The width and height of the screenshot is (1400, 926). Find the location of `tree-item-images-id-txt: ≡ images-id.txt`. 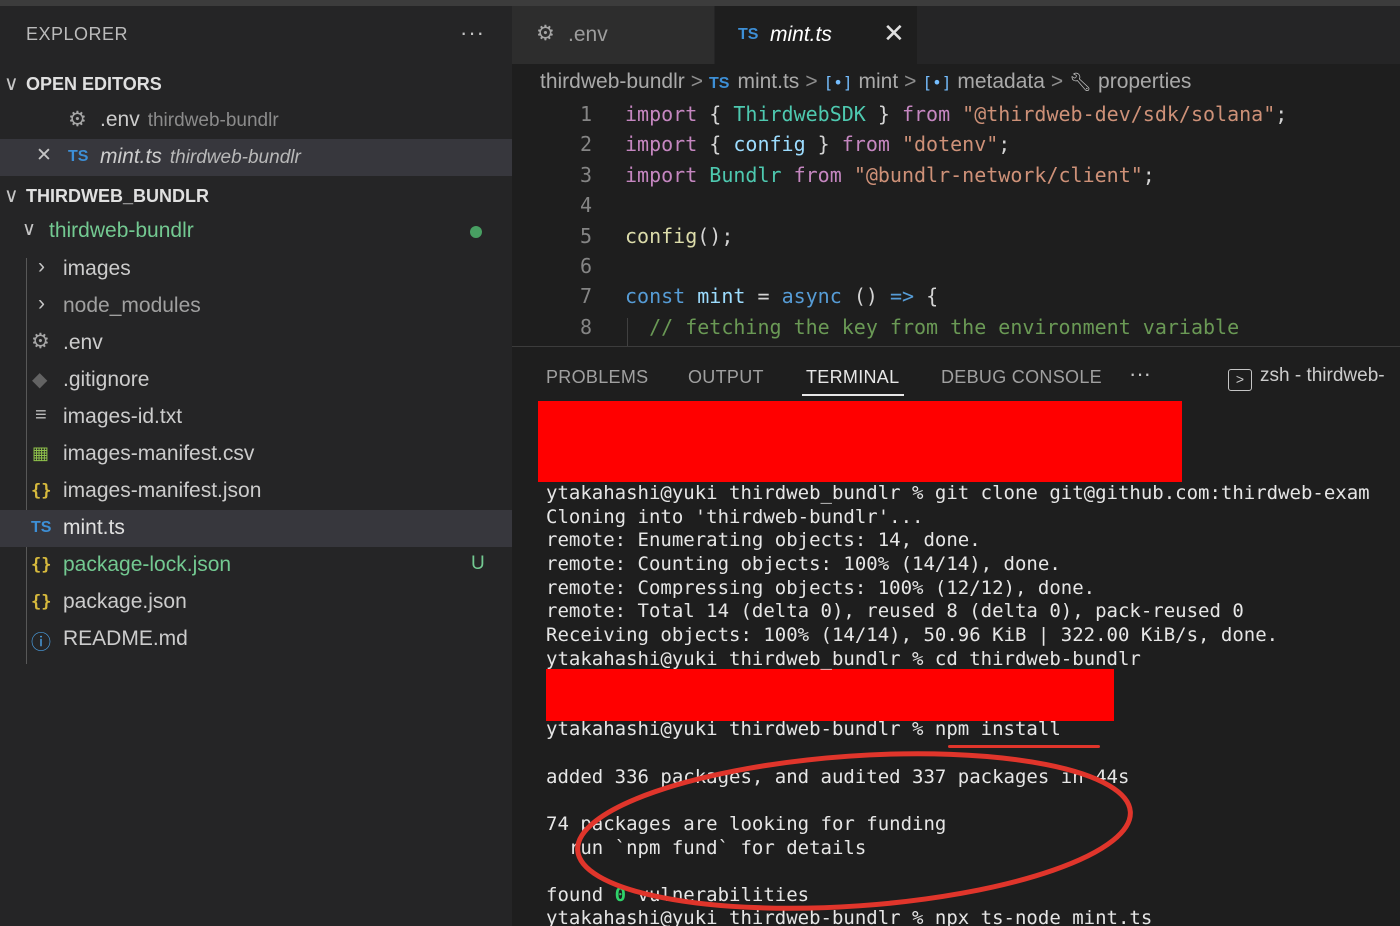

tree-item-images-id-txt: ≡ images-id.txt is located at coordinates (256, 417).